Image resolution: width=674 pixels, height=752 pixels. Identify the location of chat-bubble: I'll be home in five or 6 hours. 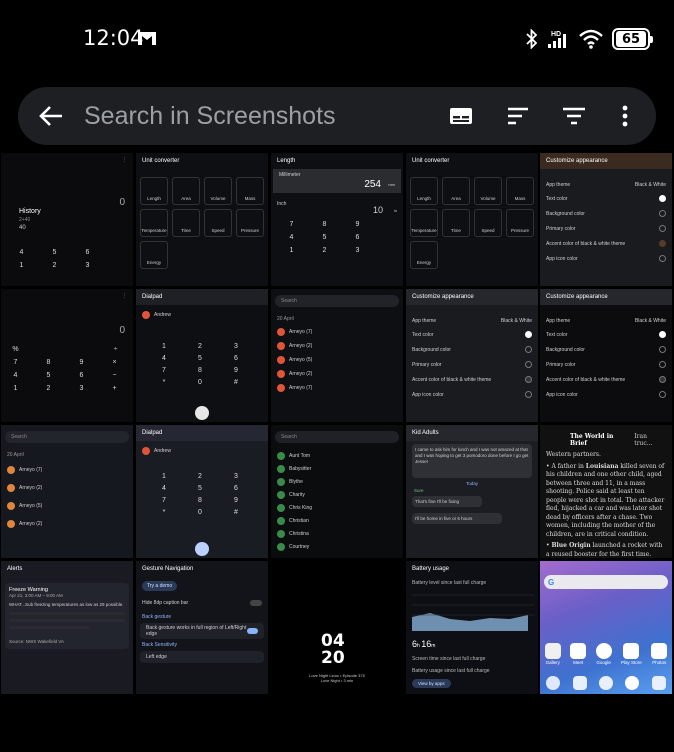
(457, 518).